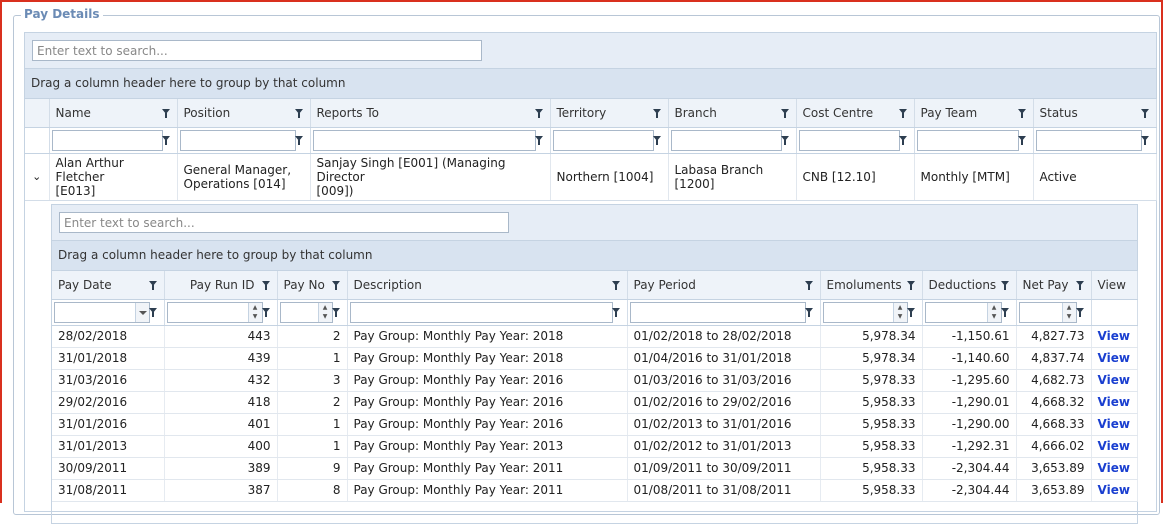  What do you see at coordinates (244, 113) in the screenshot?
I see `column-header-position: Position` at bounding box center [244, 113].